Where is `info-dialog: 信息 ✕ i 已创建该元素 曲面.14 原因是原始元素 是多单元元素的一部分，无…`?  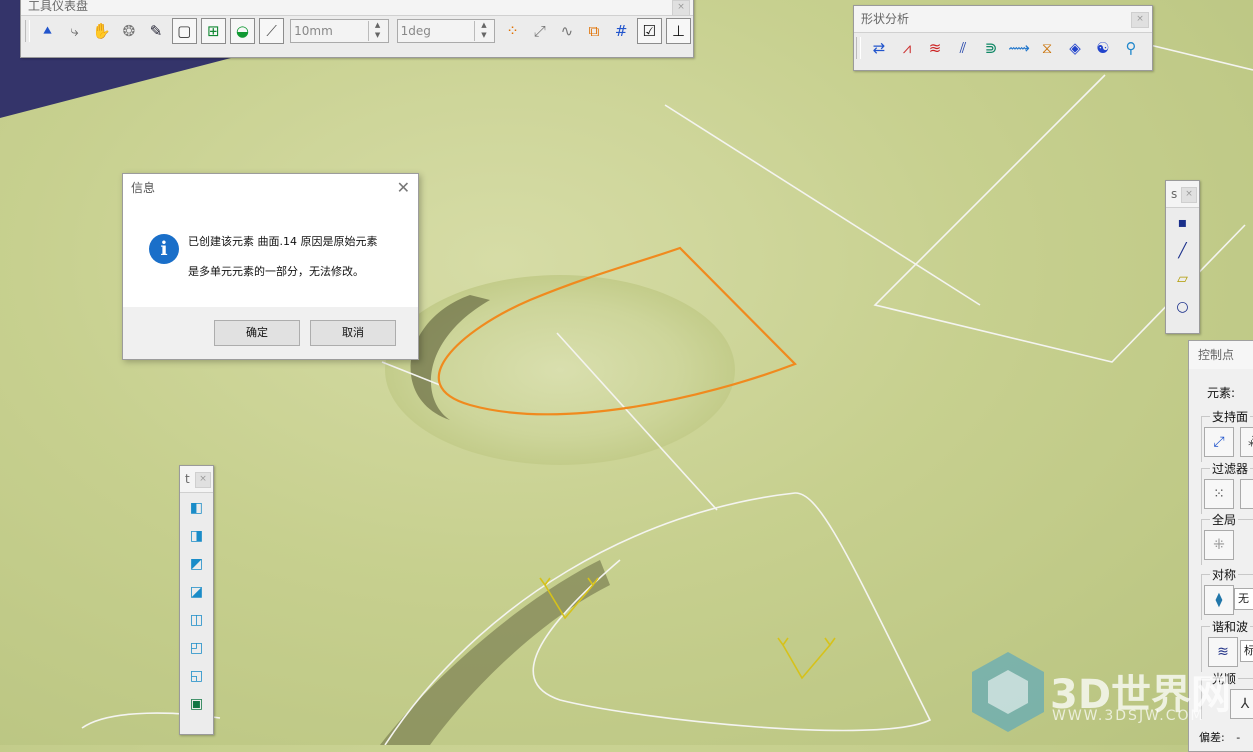
info-dialog: 信息 ✕ i 已创建该元素 曲面.14 原因是原始元素 是多单元元素的一部分，无… is located at coordinates (270, 266).